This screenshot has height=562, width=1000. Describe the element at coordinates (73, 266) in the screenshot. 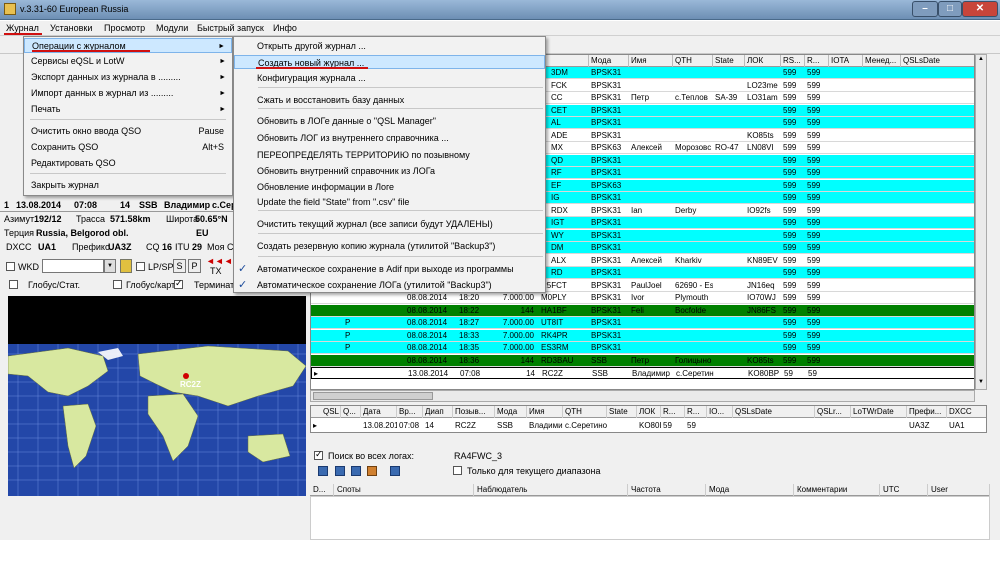

I see `wkd-input` at that location.